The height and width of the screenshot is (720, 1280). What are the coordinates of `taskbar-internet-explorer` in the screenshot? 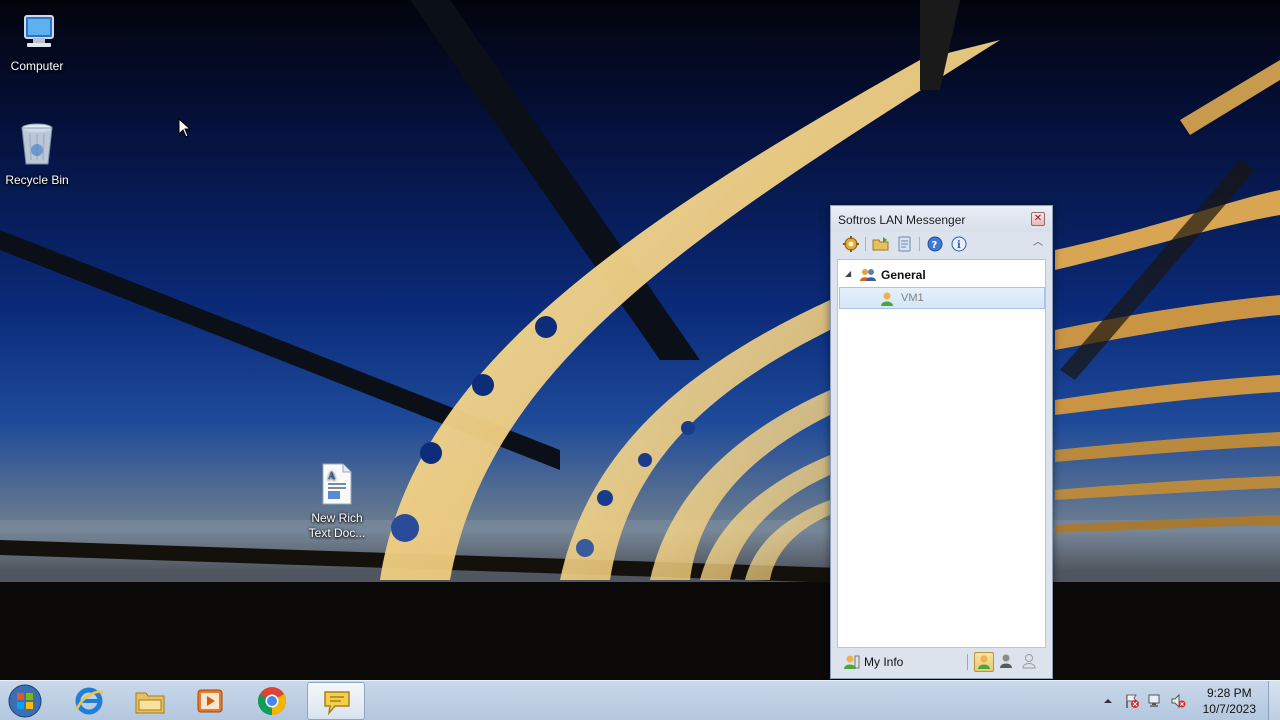 It's located at (89, 701).